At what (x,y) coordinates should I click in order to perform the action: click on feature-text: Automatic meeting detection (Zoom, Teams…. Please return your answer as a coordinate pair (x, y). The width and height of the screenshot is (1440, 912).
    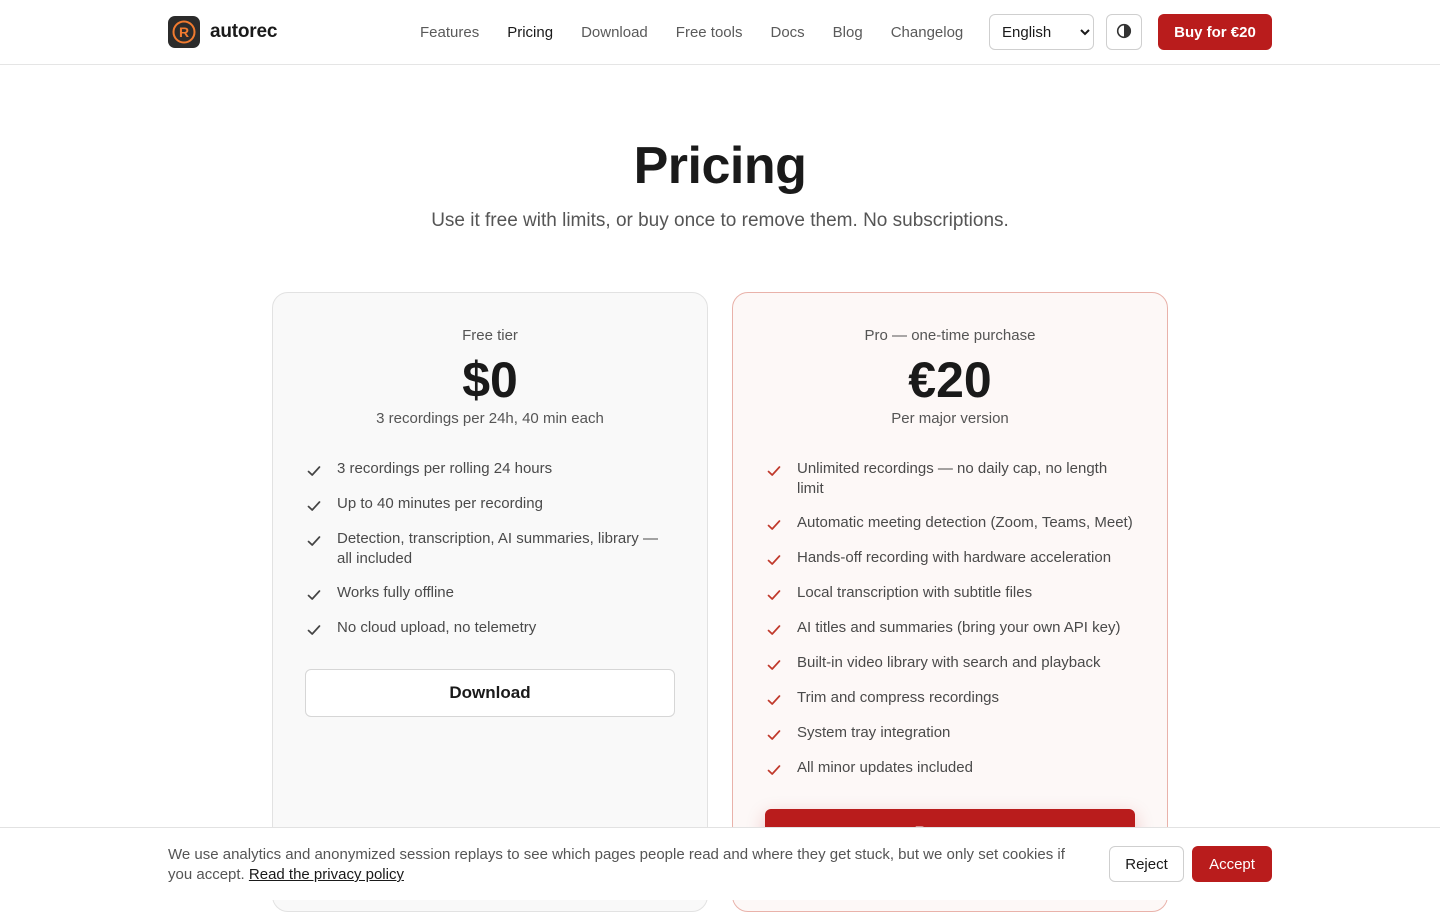
    Looking at the image, I should click on (965, 522).